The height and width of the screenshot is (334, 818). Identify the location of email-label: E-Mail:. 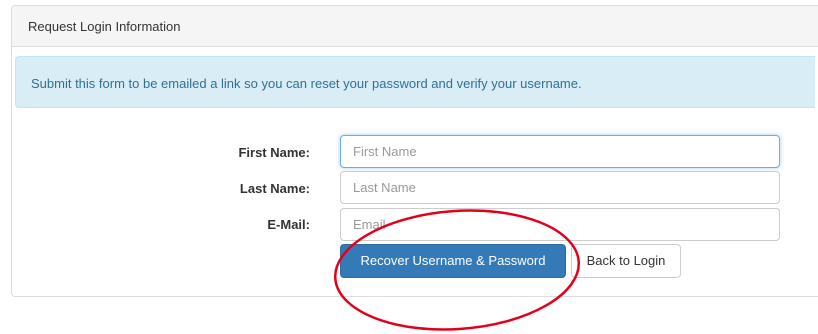
(288, 224).